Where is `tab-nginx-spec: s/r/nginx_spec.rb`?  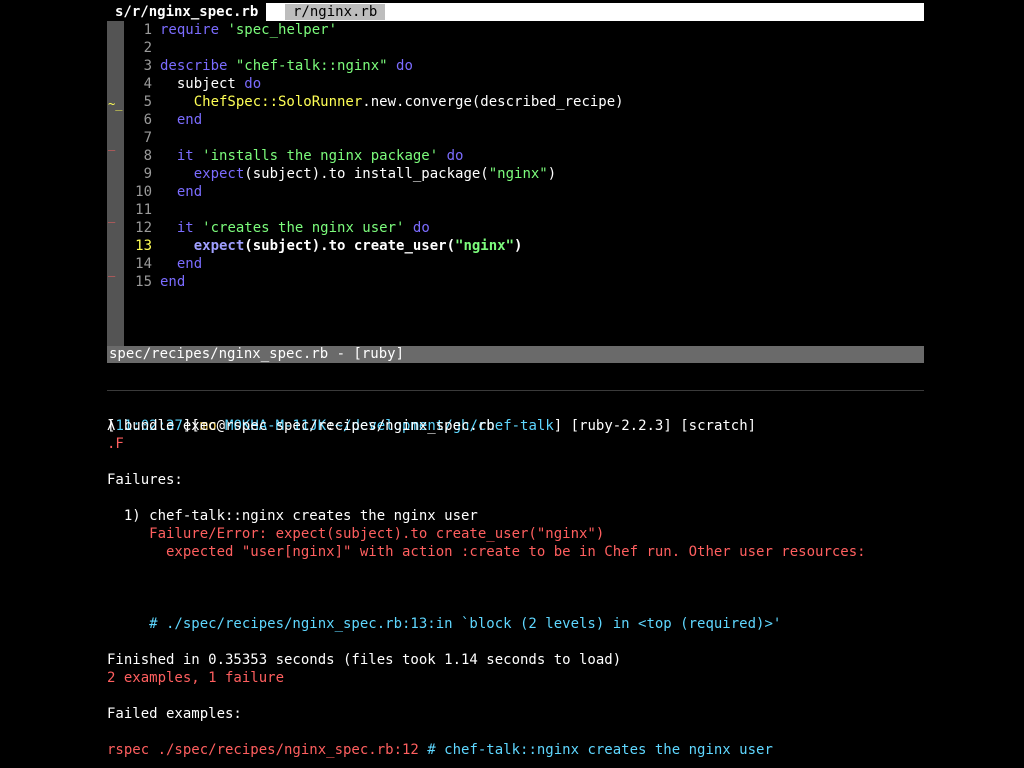 tab-nginx-spec: s/r/nginx_spec.rb is located at coordinates (187, 12).